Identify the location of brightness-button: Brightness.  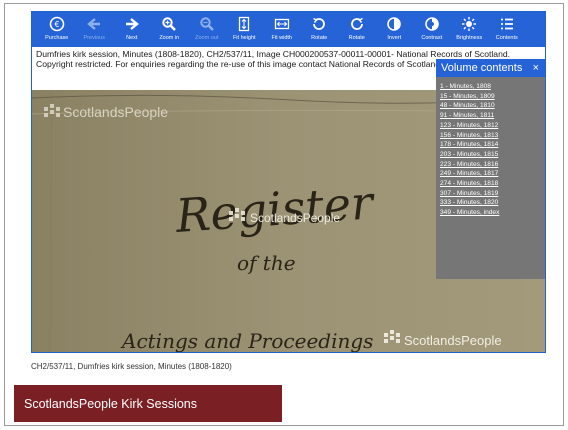
(470, 29).